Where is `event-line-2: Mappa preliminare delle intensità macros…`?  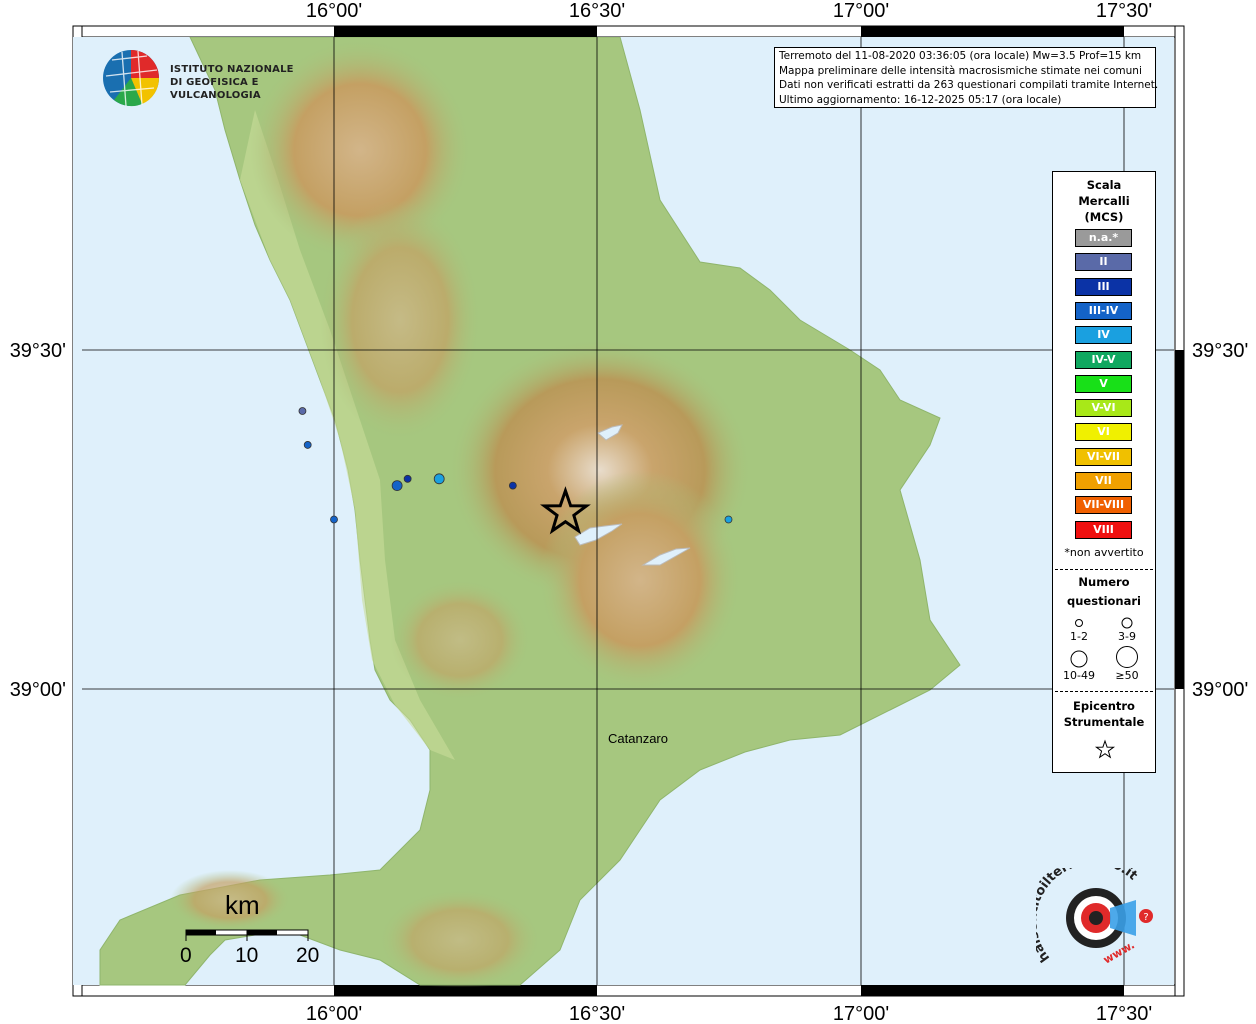
event-line-2: Mappa preliminare delle intensità macros… is located at coordinates (960, 70).